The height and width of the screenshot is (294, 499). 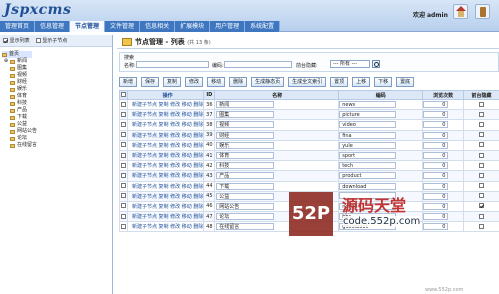 I want to click on move-button: 移动, so click(x=216, y=82).